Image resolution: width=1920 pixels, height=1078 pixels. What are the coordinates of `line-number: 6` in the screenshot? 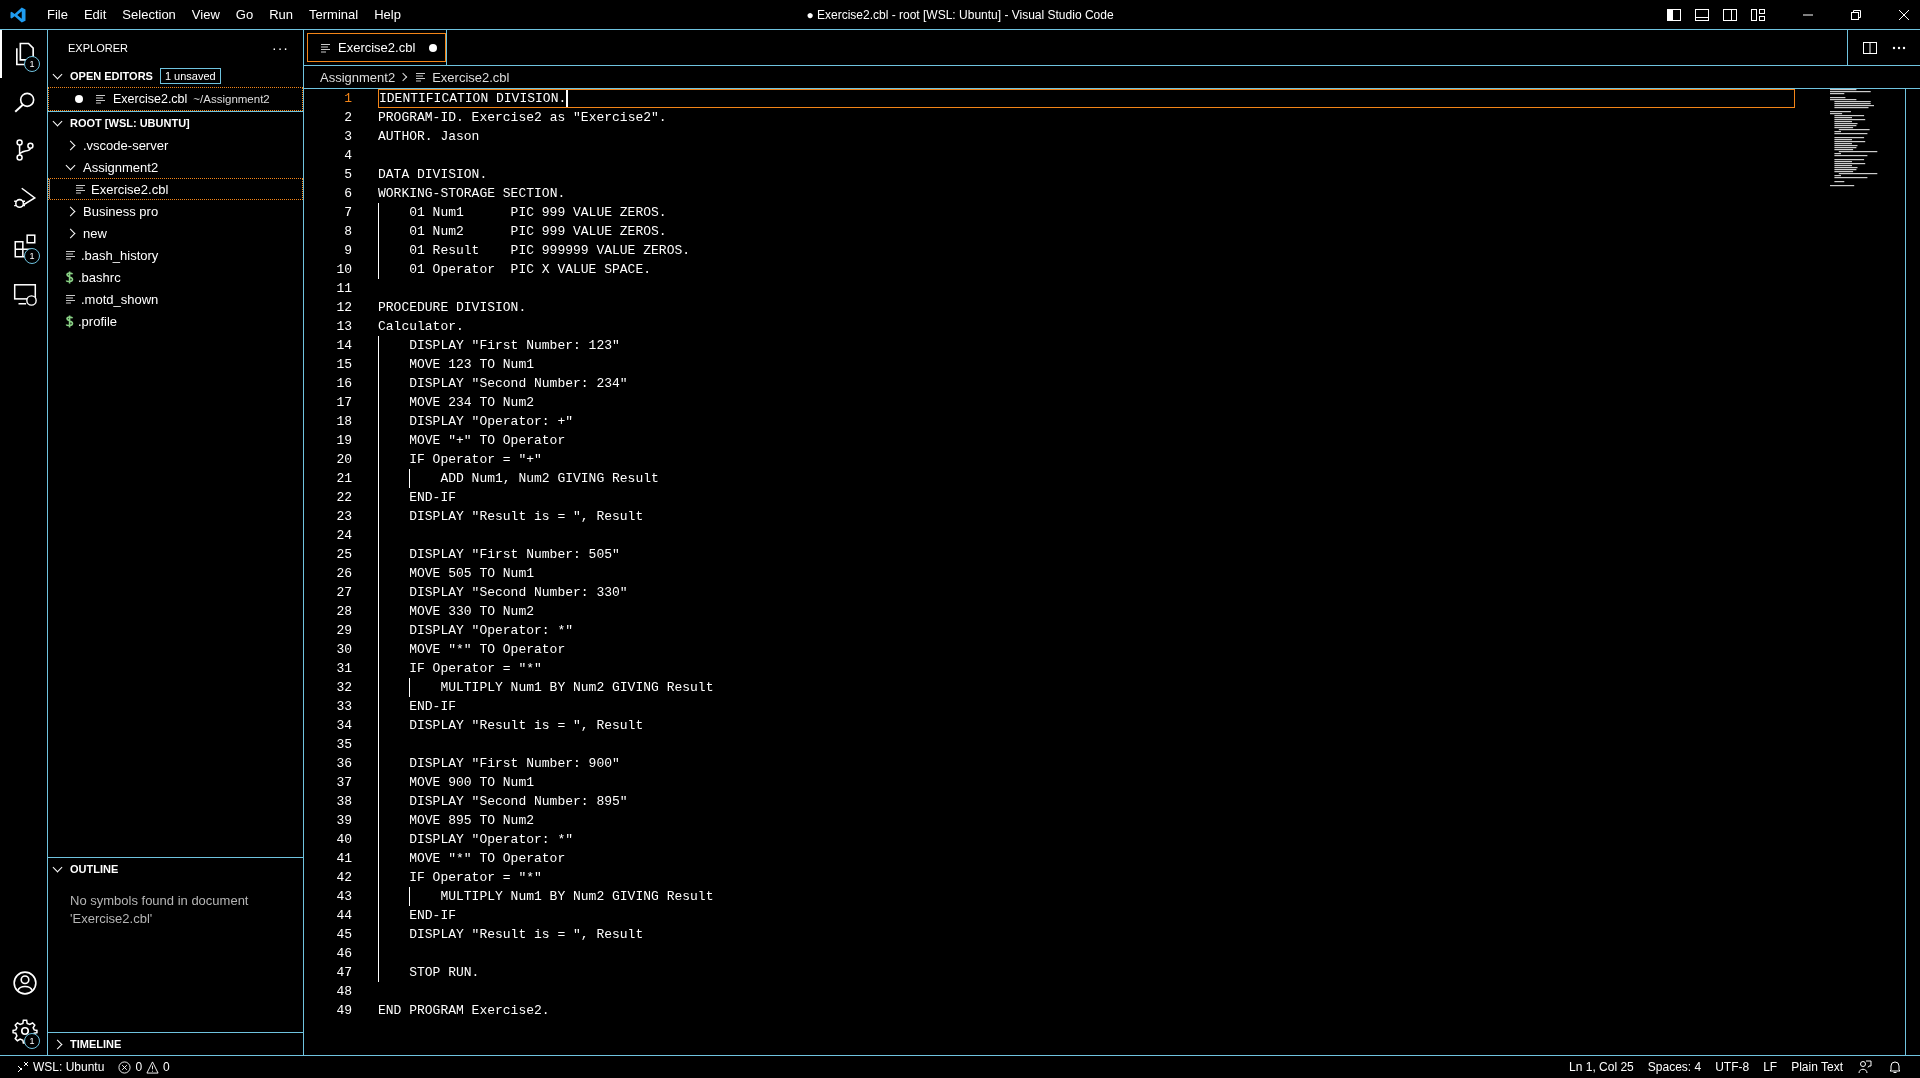 It's located at (347, 193).